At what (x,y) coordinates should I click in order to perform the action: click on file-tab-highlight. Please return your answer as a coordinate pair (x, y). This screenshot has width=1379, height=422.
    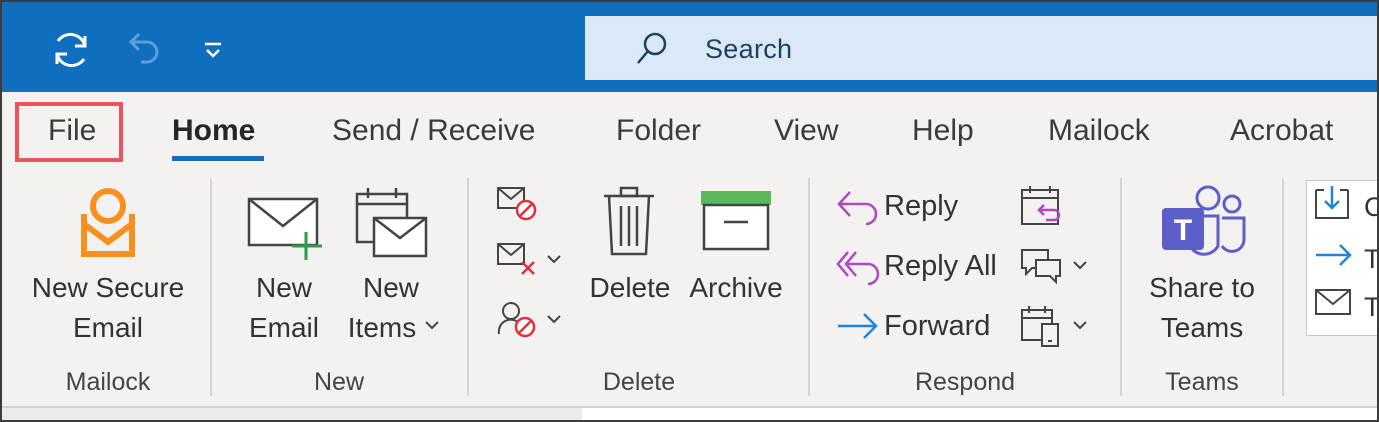
    Looking at the image, I should click on (69, 132).